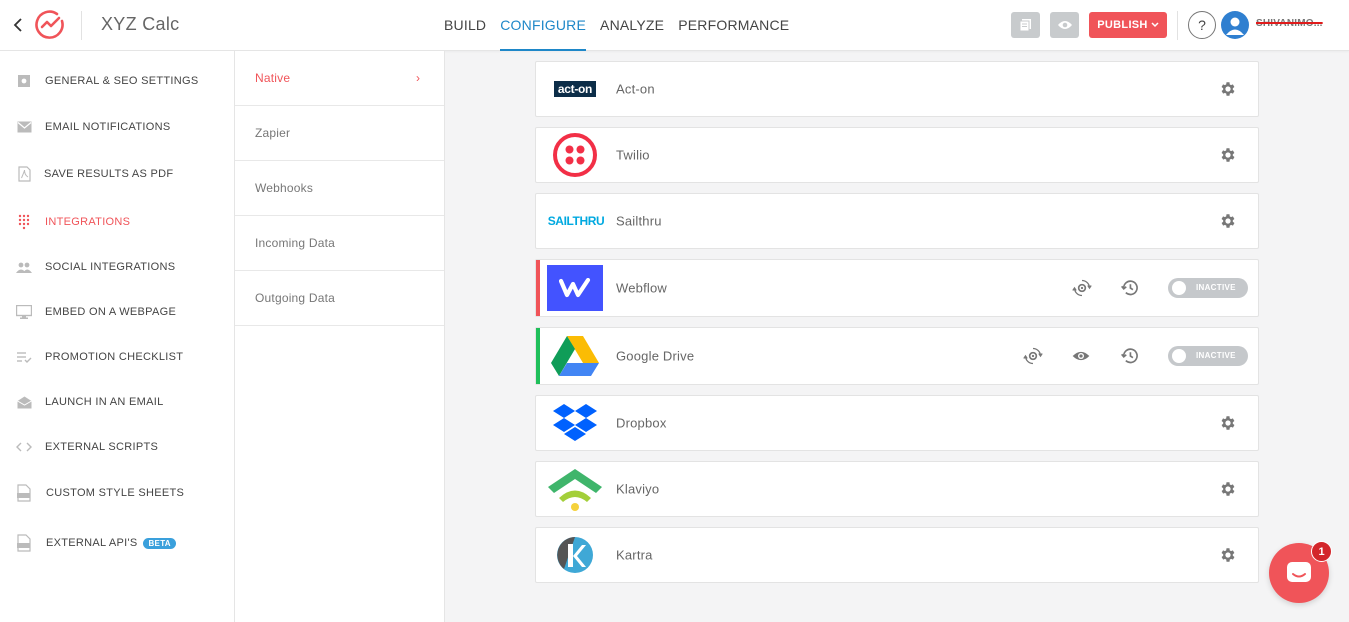 The height and width of the screenshot is (622, 1349). I want to click on help-button: ?, so click(1202, 25).